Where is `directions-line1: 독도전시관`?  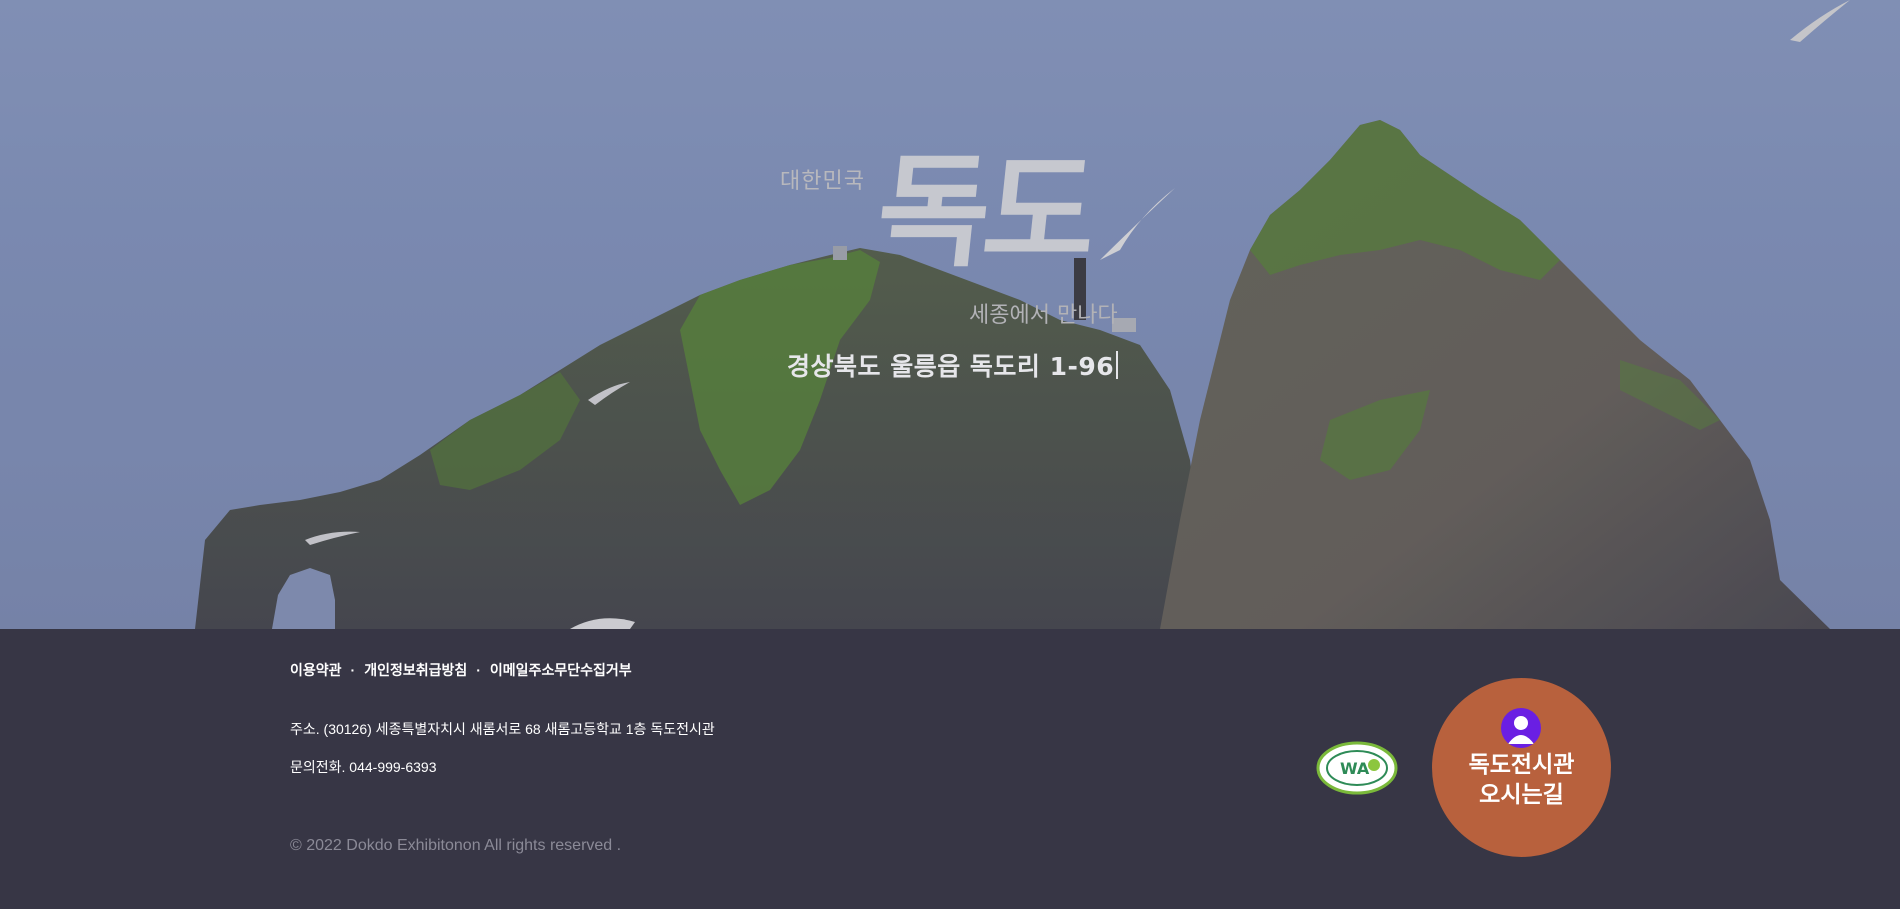
directions-line1: 독도전시관 is located at coordinates (1521, 765).